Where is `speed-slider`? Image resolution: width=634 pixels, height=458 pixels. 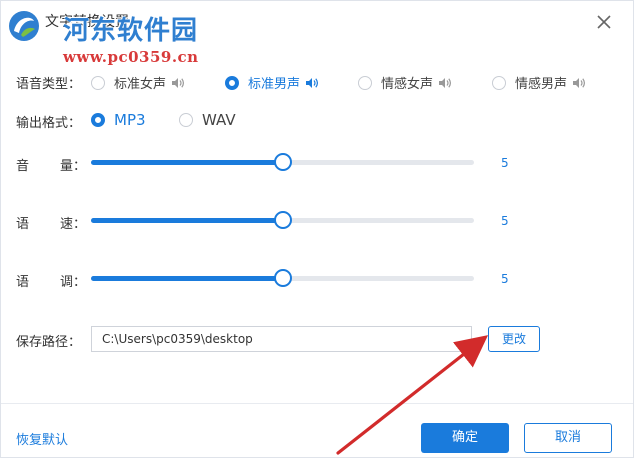
speed-slider is located at coordinates (282, 220).